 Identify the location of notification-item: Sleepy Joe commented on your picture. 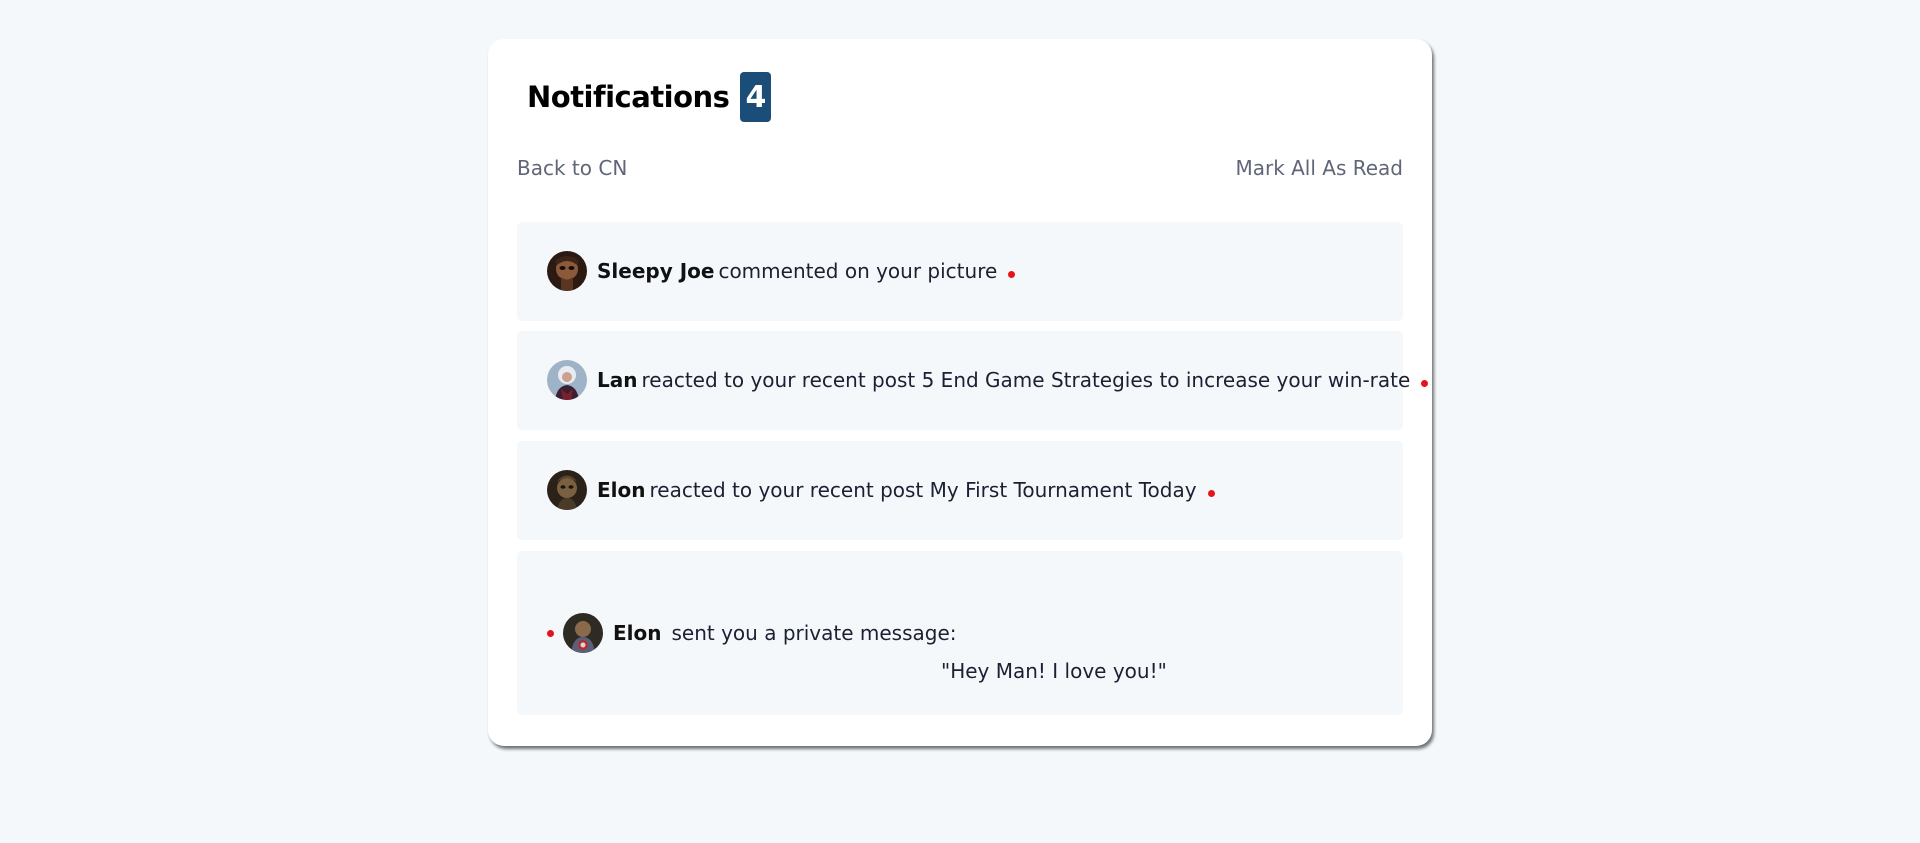
(960, 271).